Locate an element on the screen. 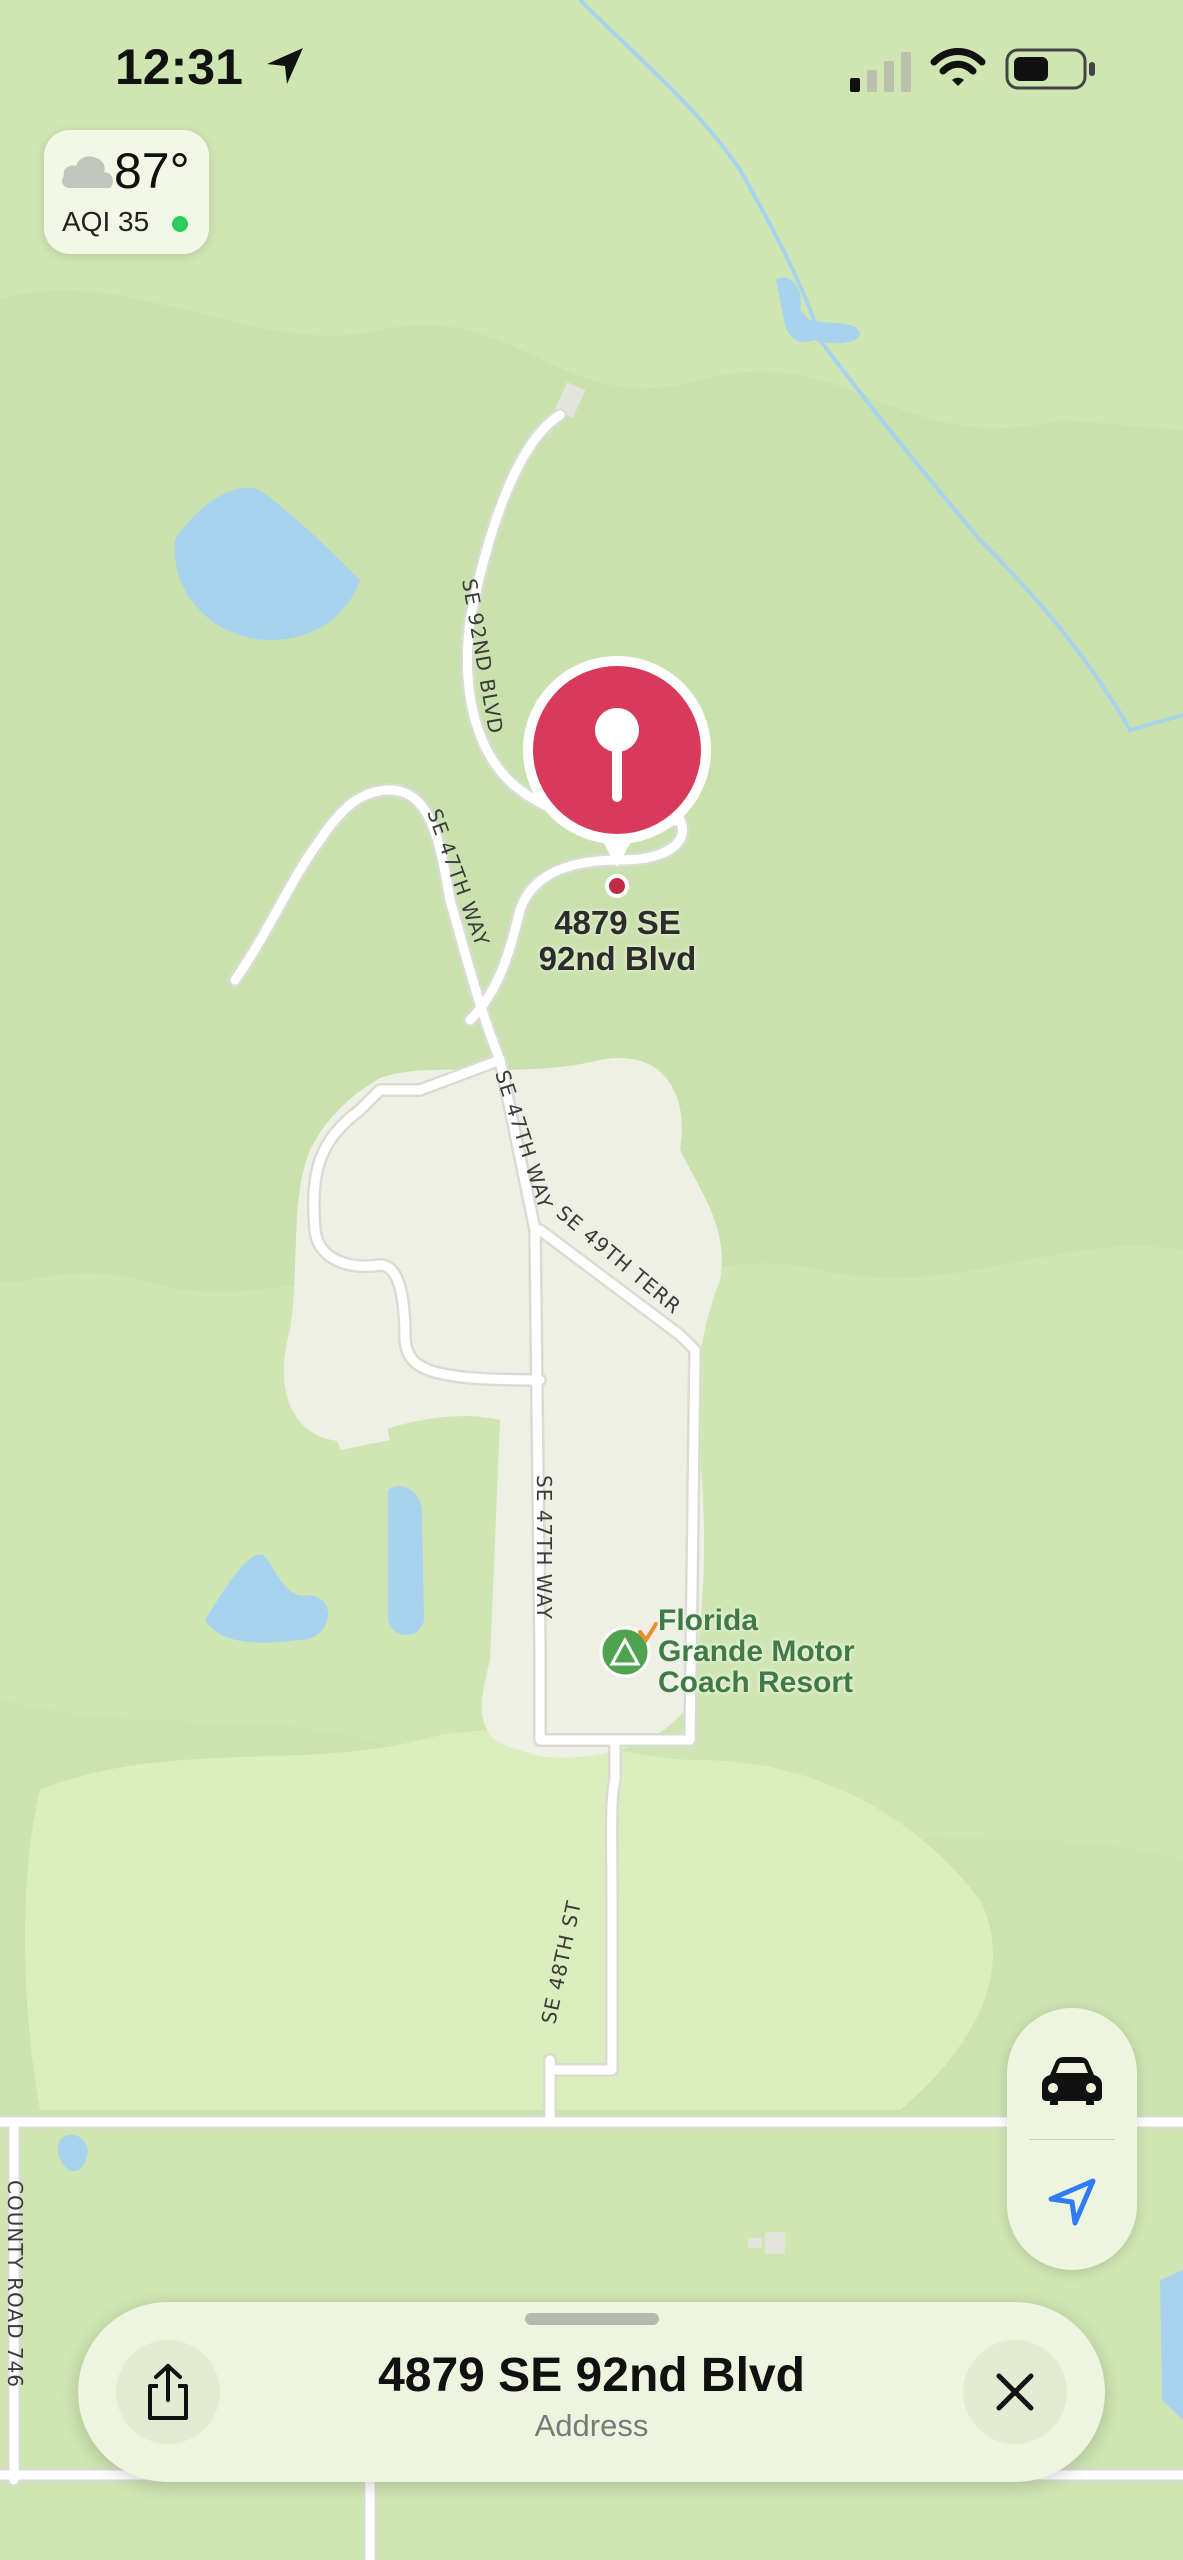  map-controls is located at coordinates (1072, 2139).